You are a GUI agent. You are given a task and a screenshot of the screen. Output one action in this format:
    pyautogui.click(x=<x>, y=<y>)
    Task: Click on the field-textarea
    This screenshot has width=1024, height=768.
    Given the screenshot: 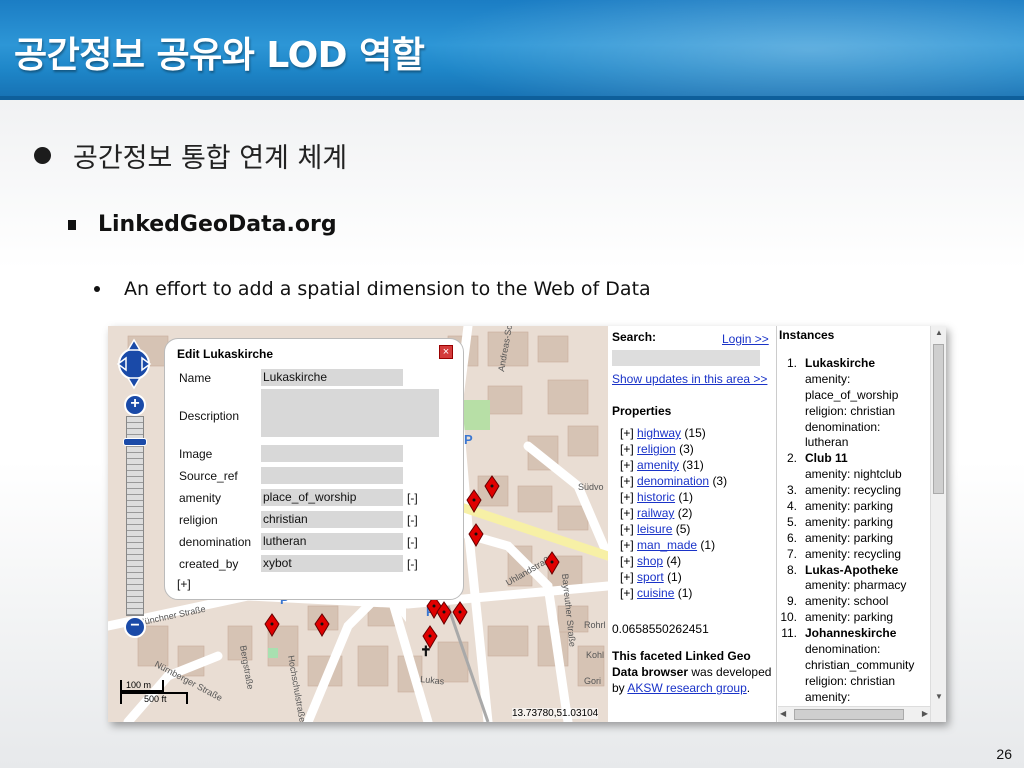 What is the action you would take?
    pyautogui.click(x=350, y=413)
    